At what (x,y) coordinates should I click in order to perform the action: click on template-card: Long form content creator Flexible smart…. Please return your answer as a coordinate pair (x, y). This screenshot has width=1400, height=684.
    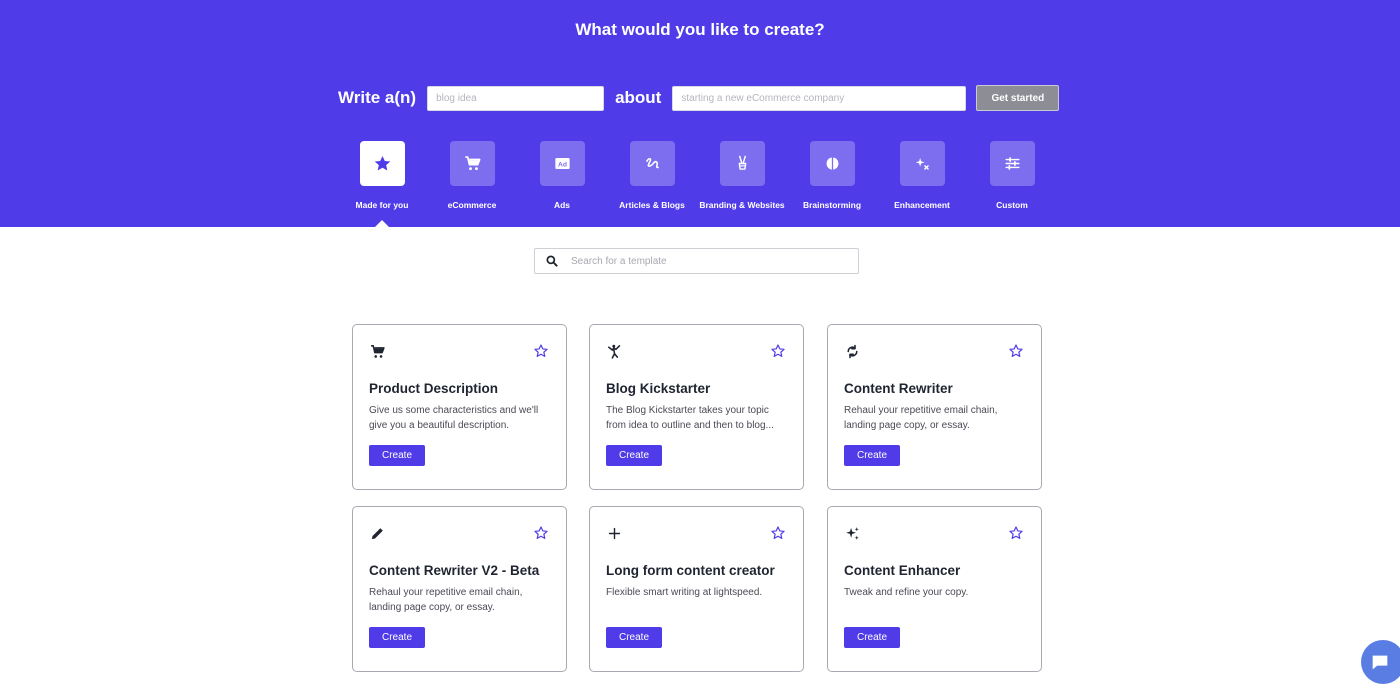
    Looking at the image, I should click on (696, 589).